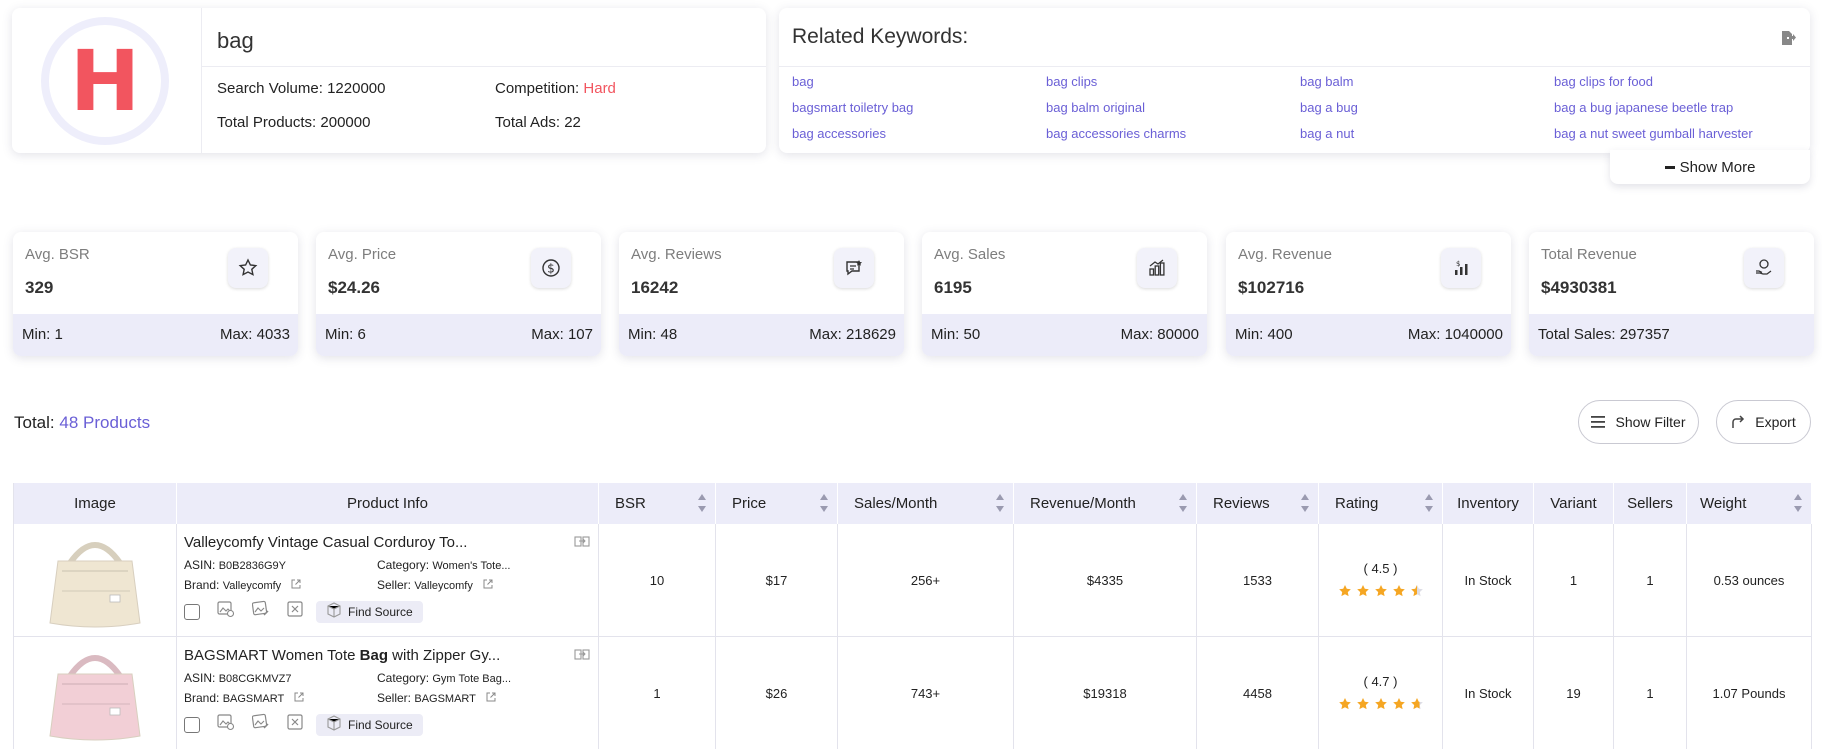  I want to click on related-keyword-link: bag, so click(803, 81).